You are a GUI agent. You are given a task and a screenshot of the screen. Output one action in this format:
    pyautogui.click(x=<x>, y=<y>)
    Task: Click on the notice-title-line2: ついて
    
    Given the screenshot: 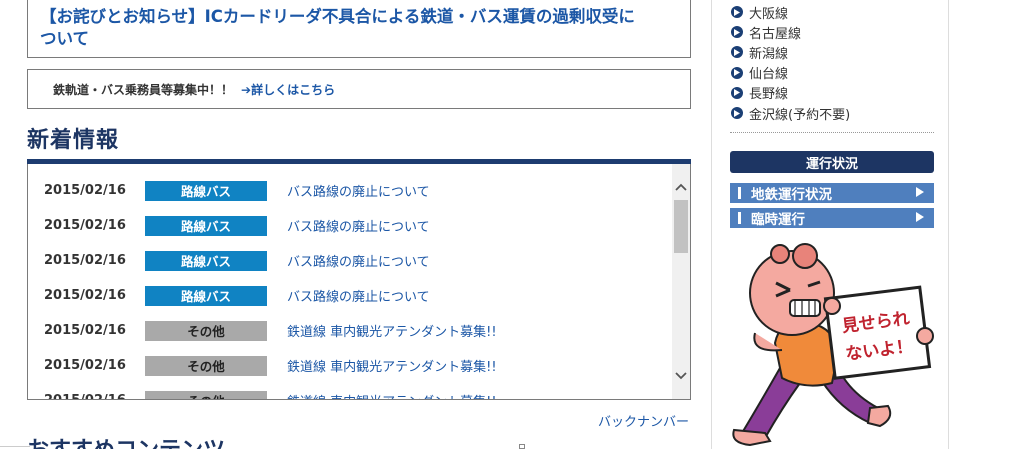 What is the action you would take?
    pyautogui.click(x=359, y=39)
    